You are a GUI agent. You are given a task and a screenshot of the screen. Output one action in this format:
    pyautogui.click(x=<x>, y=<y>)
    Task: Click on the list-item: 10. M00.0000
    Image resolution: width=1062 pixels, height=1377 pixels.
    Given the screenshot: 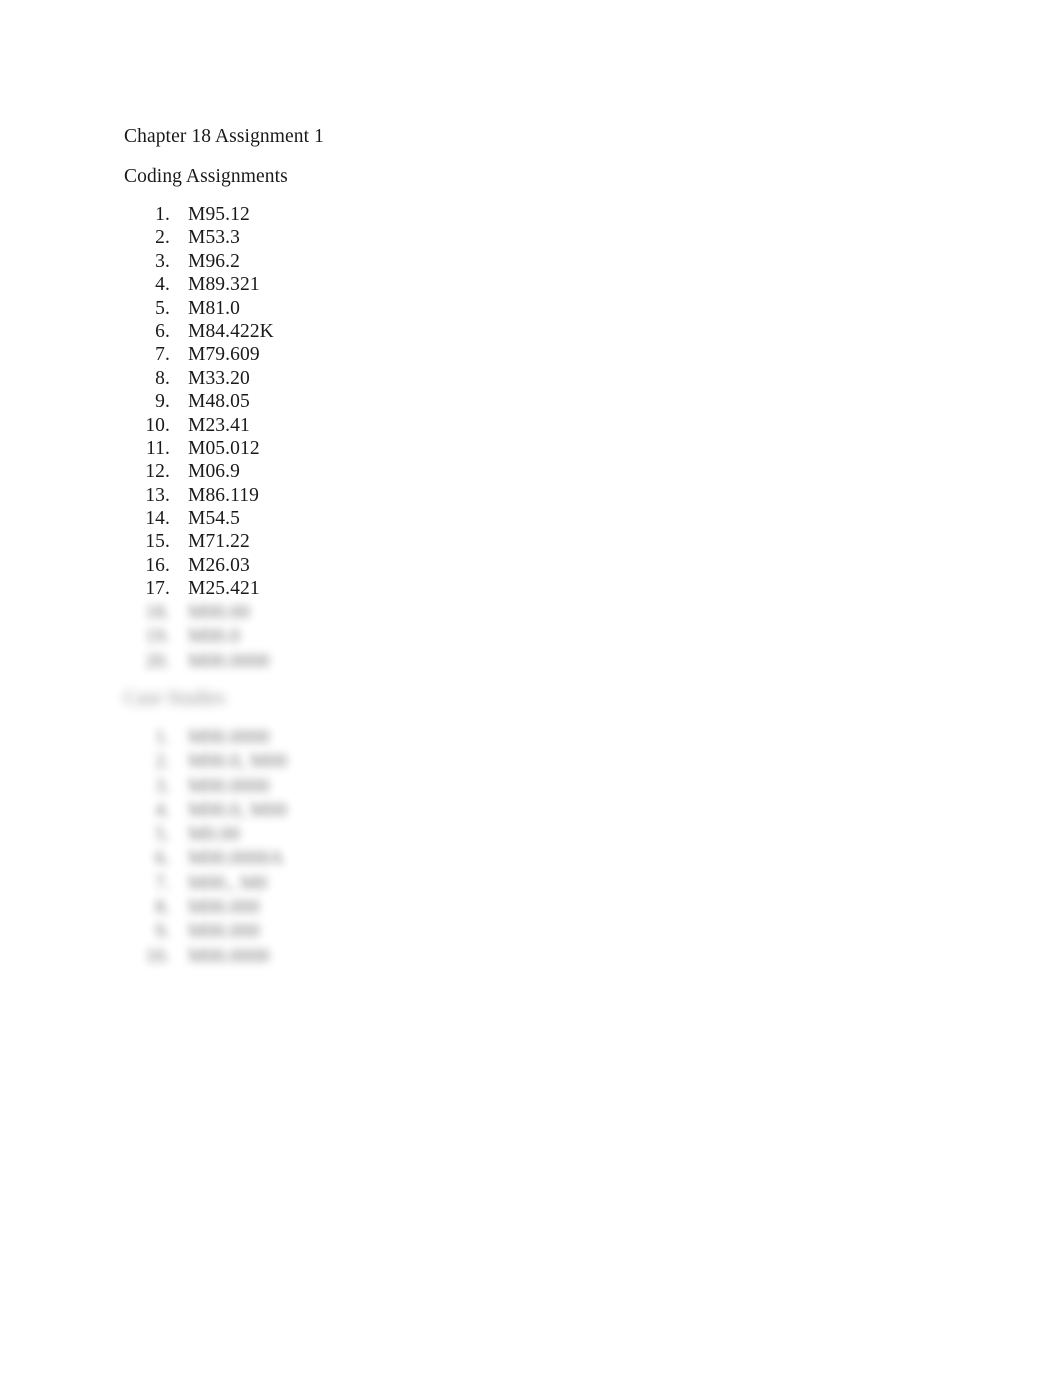 What is the action you would take?
    pyautogui.click(x=205, y=957)
    